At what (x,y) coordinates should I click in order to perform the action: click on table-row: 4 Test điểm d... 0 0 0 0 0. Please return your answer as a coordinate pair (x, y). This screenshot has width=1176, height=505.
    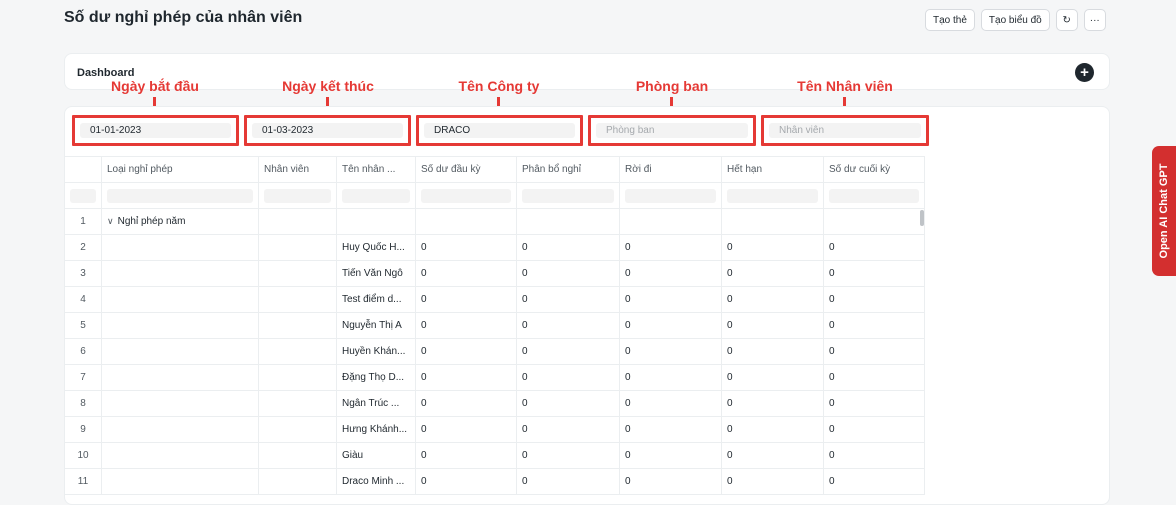
    Looking at the image, I should click on (494, 299).